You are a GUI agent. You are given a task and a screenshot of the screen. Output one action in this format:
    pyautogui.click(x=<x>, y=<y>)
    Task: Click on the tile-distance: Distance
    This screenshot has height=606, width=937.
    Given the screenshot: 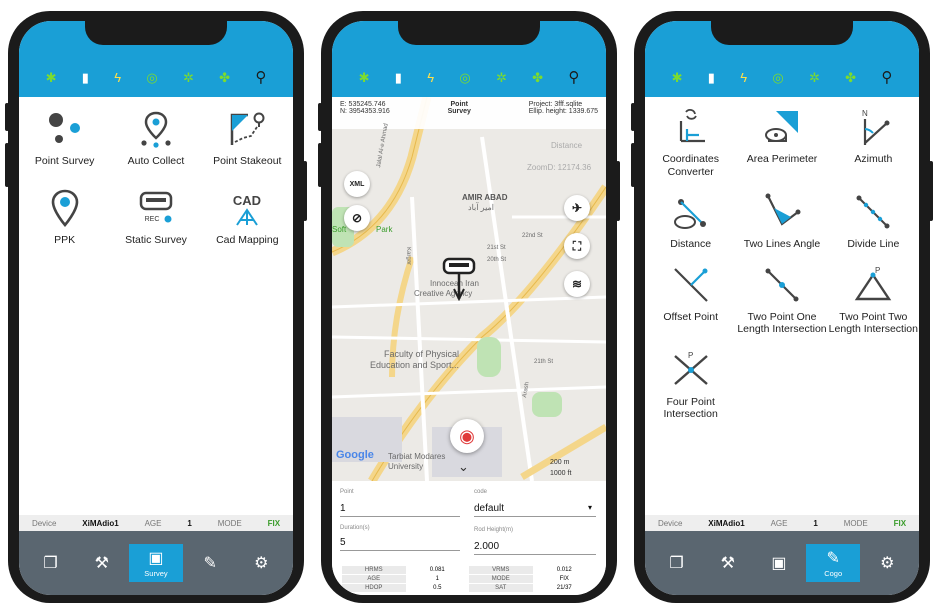 What is the action you would take?
    pyautogui.click(x=690, y=221)
    